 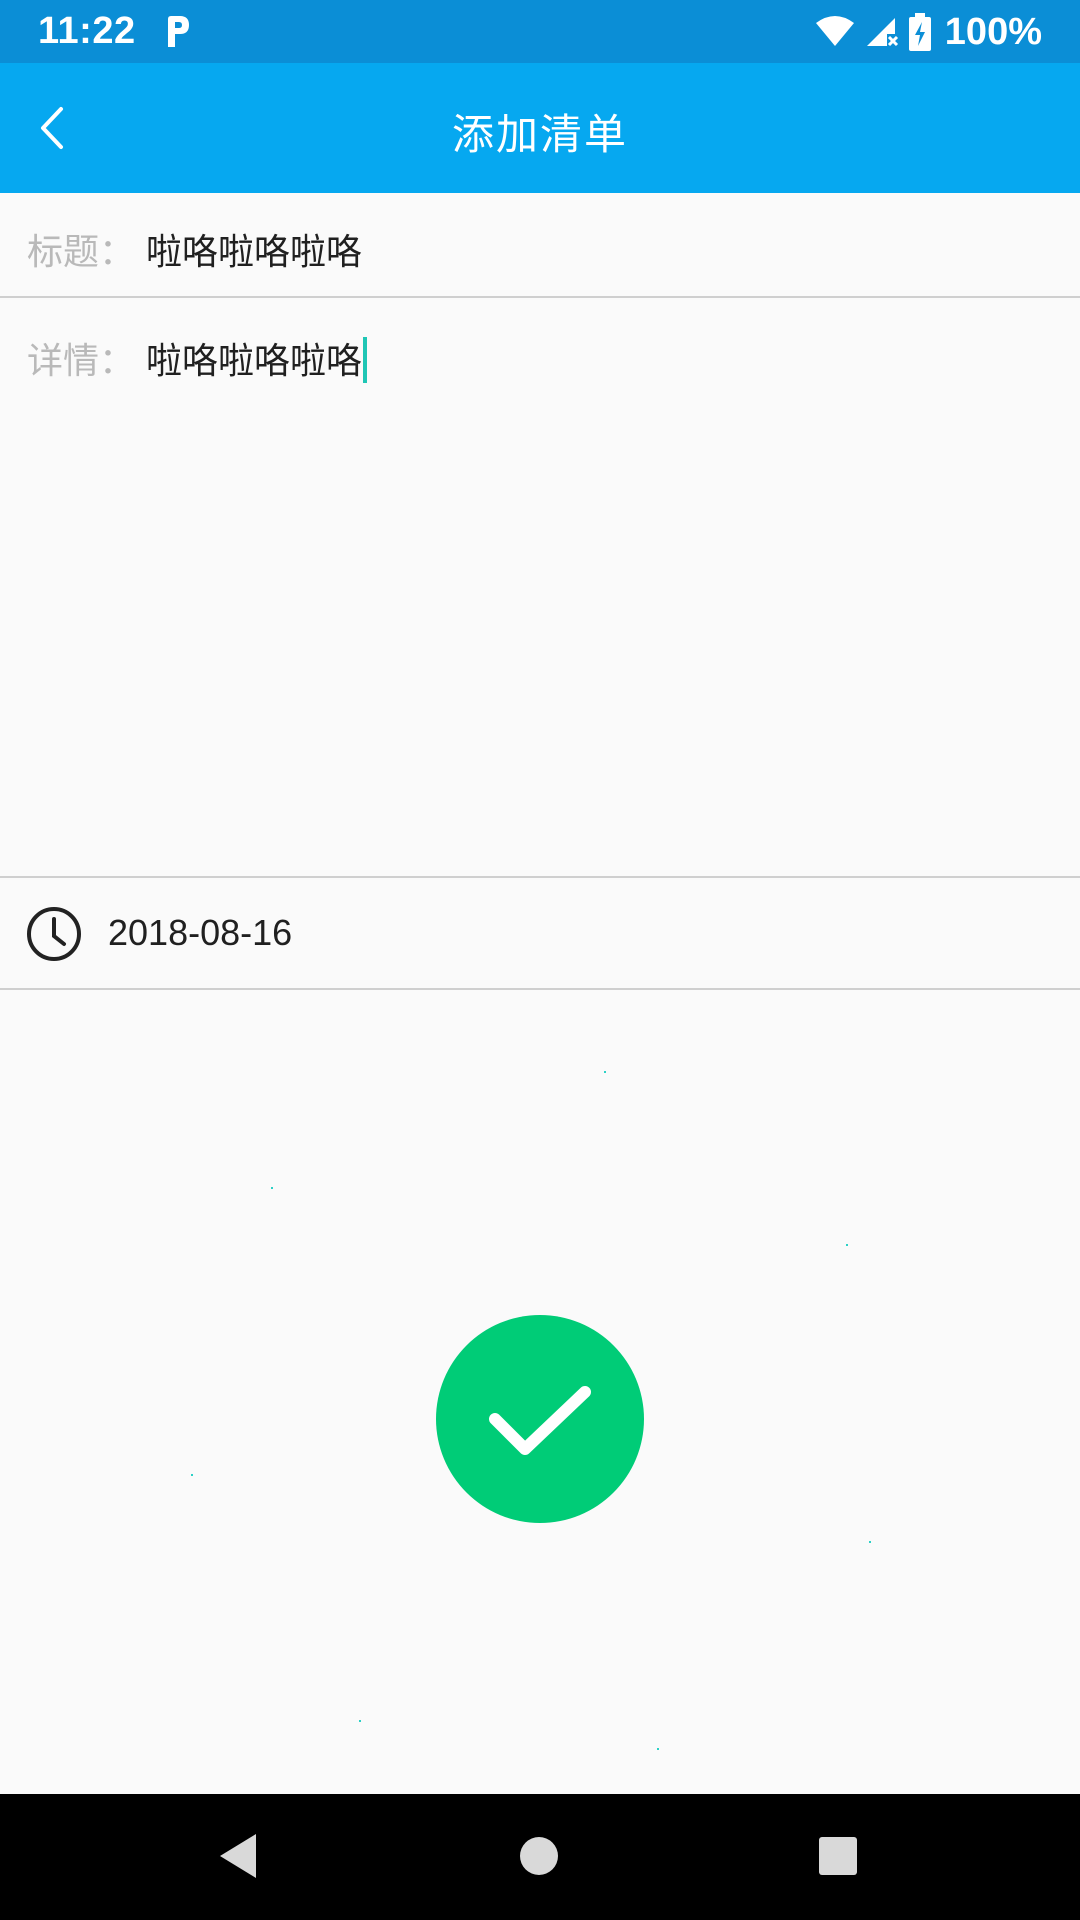 What do you see at coordinates (540, 935) in the screenshot?
I see `date-row: 2018-08-16` at bounding box center [540, 935].